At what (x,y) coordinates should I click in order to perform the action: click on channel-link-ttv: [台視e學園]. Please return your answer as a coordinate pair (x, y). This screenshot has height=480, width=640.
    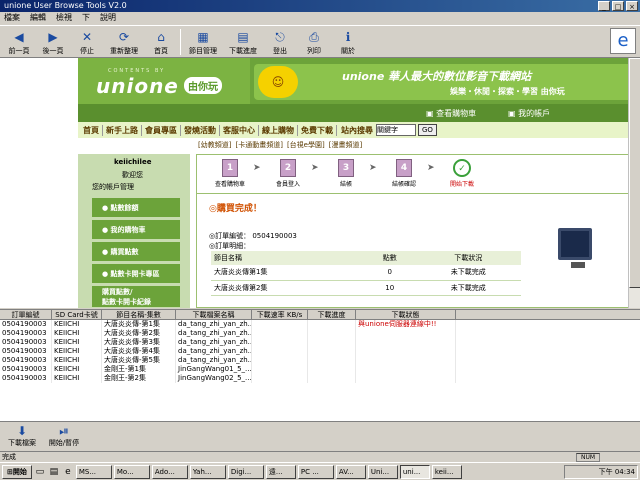
    Looking at the image, I should click on (306, 145).